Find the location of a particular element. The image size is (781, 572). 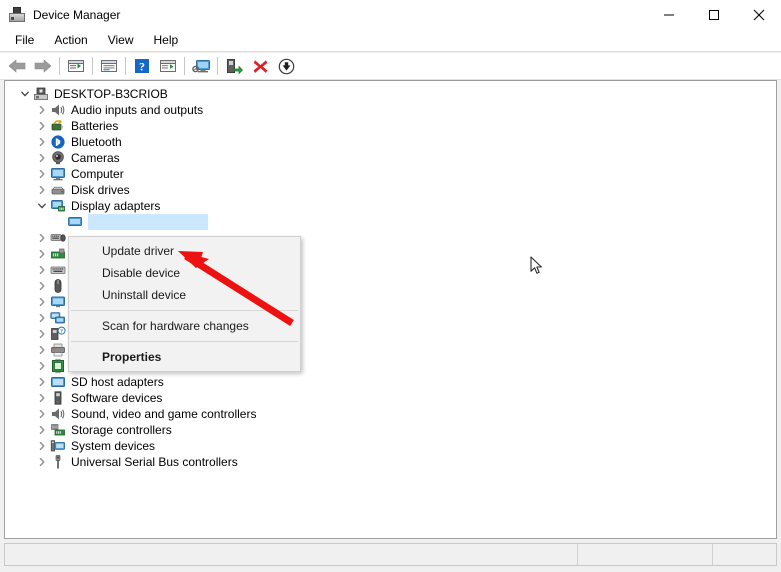

other-devices-icon: ? is located at coordinates (58, 334).